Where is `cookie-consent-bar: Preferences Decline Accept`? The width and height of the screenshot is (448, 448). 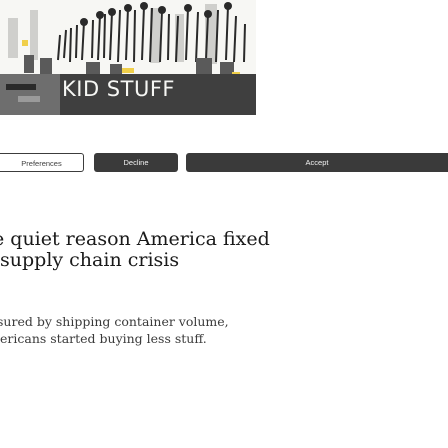
cookie-consent-bar: Preferences Decline Accept is located at coordinates (224, 162).